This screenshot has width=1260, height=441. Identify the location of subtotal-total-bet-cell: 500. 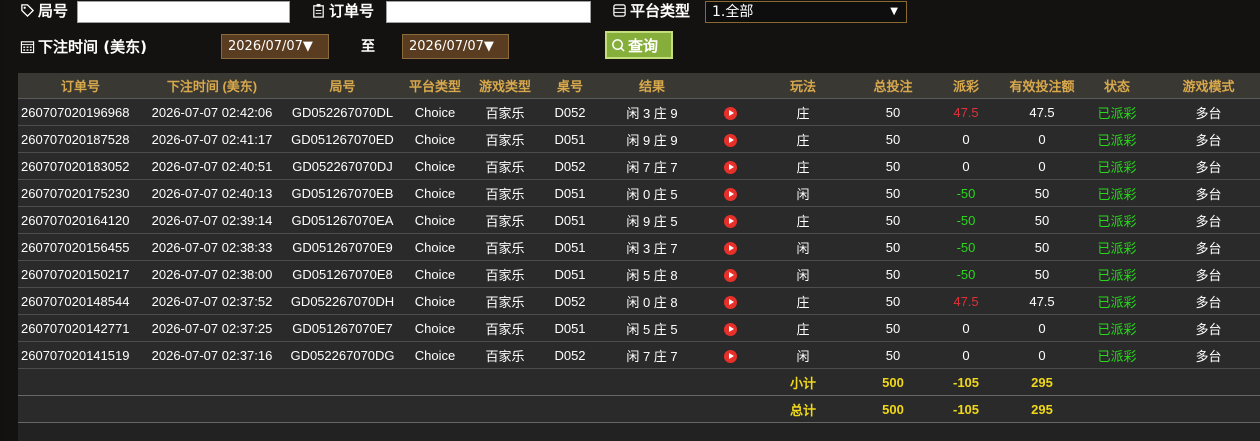
(893, 382).